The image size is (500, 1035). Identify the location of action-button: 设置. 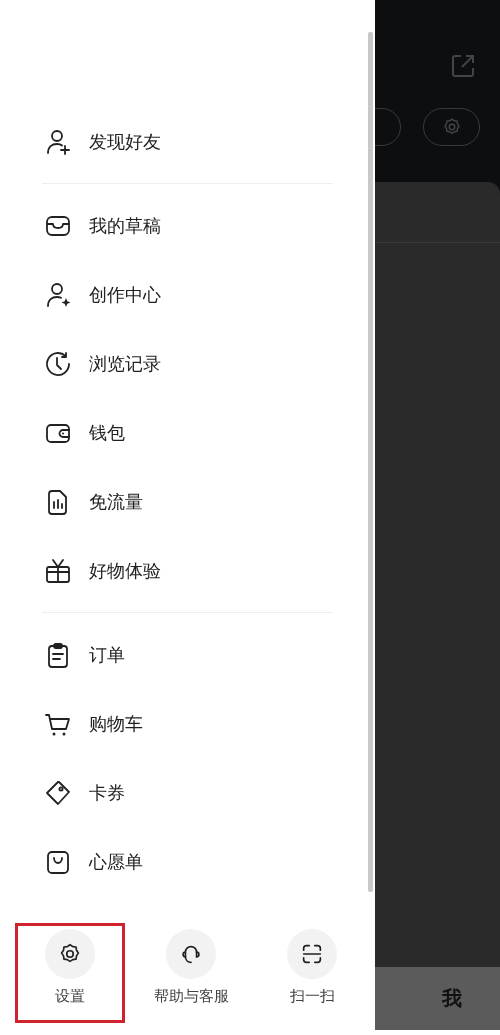
(70, 973).